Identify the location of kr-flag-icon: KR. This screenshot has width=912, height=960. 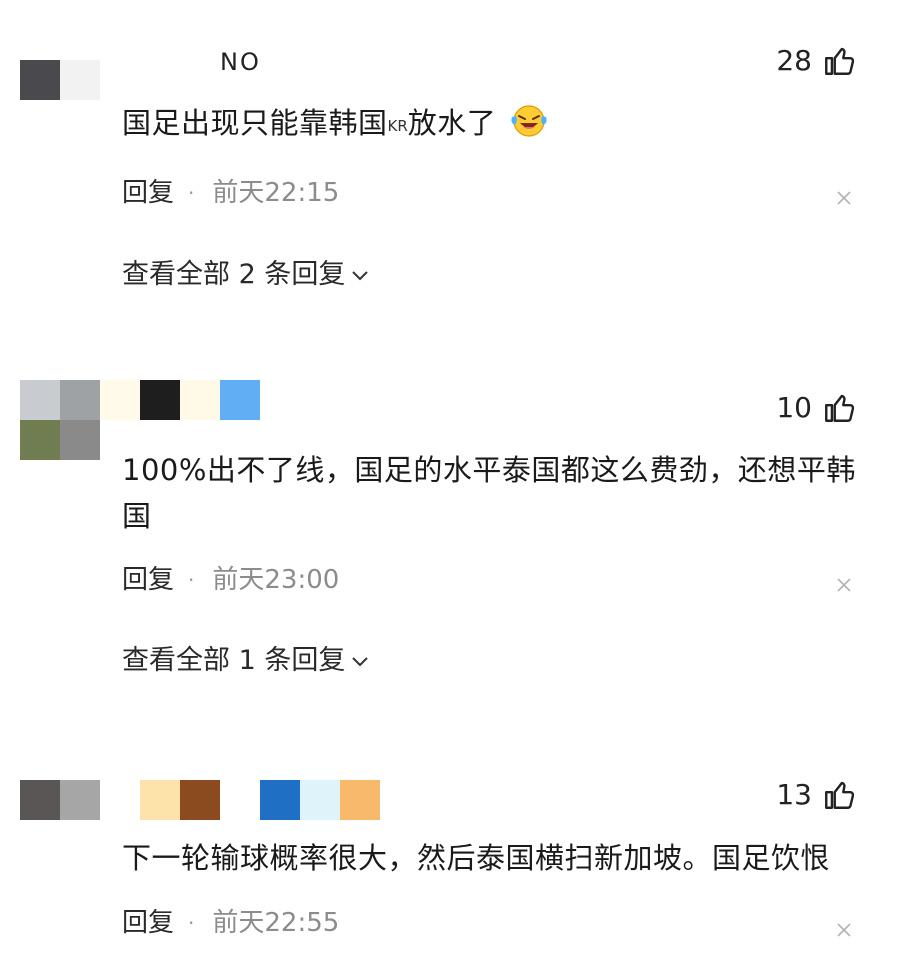
(397, 126).